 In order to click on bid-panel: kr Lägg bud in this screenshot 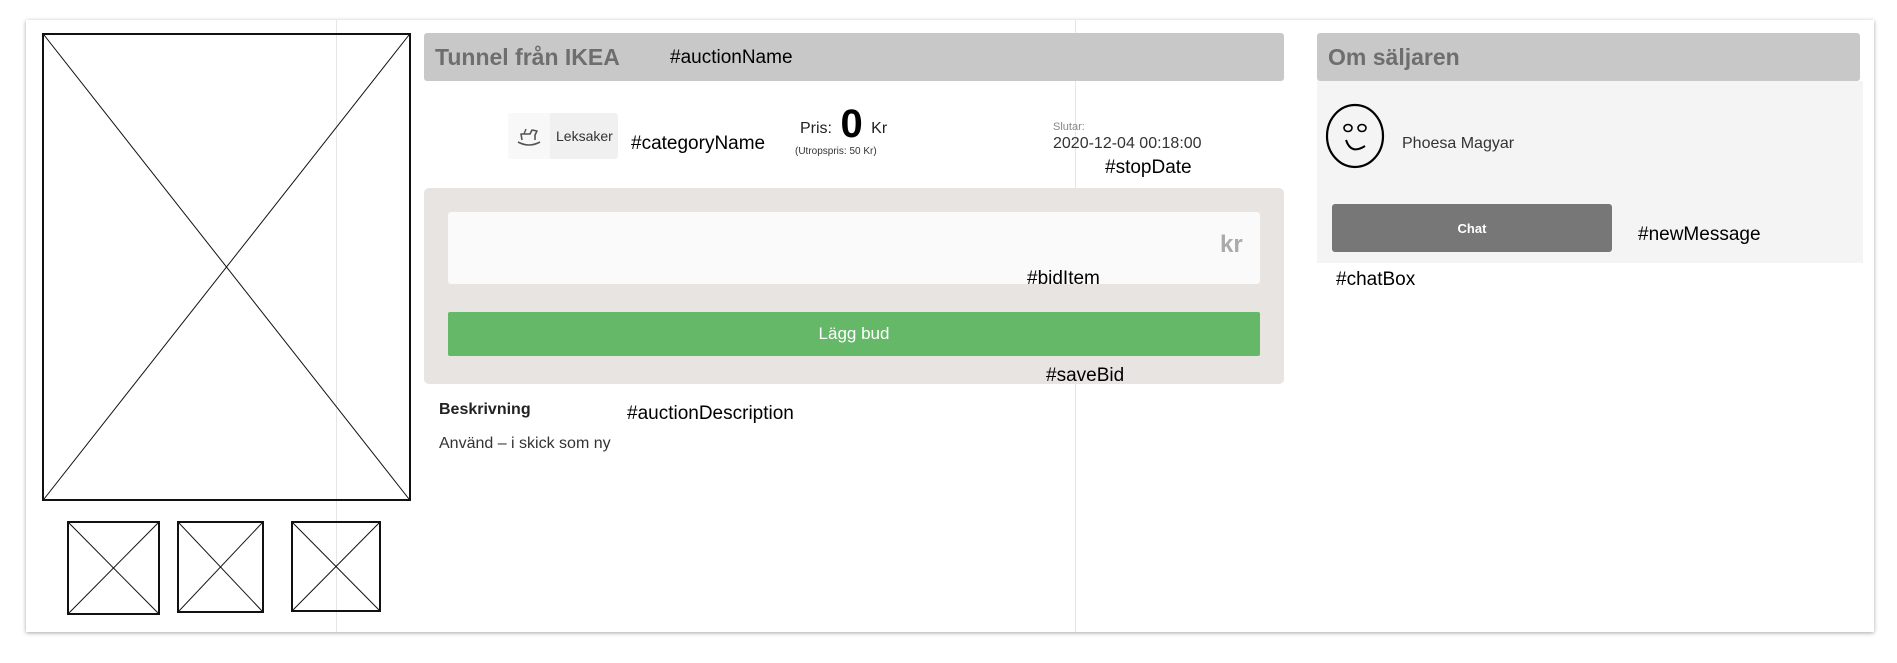, I will do `click(854, 286)`.